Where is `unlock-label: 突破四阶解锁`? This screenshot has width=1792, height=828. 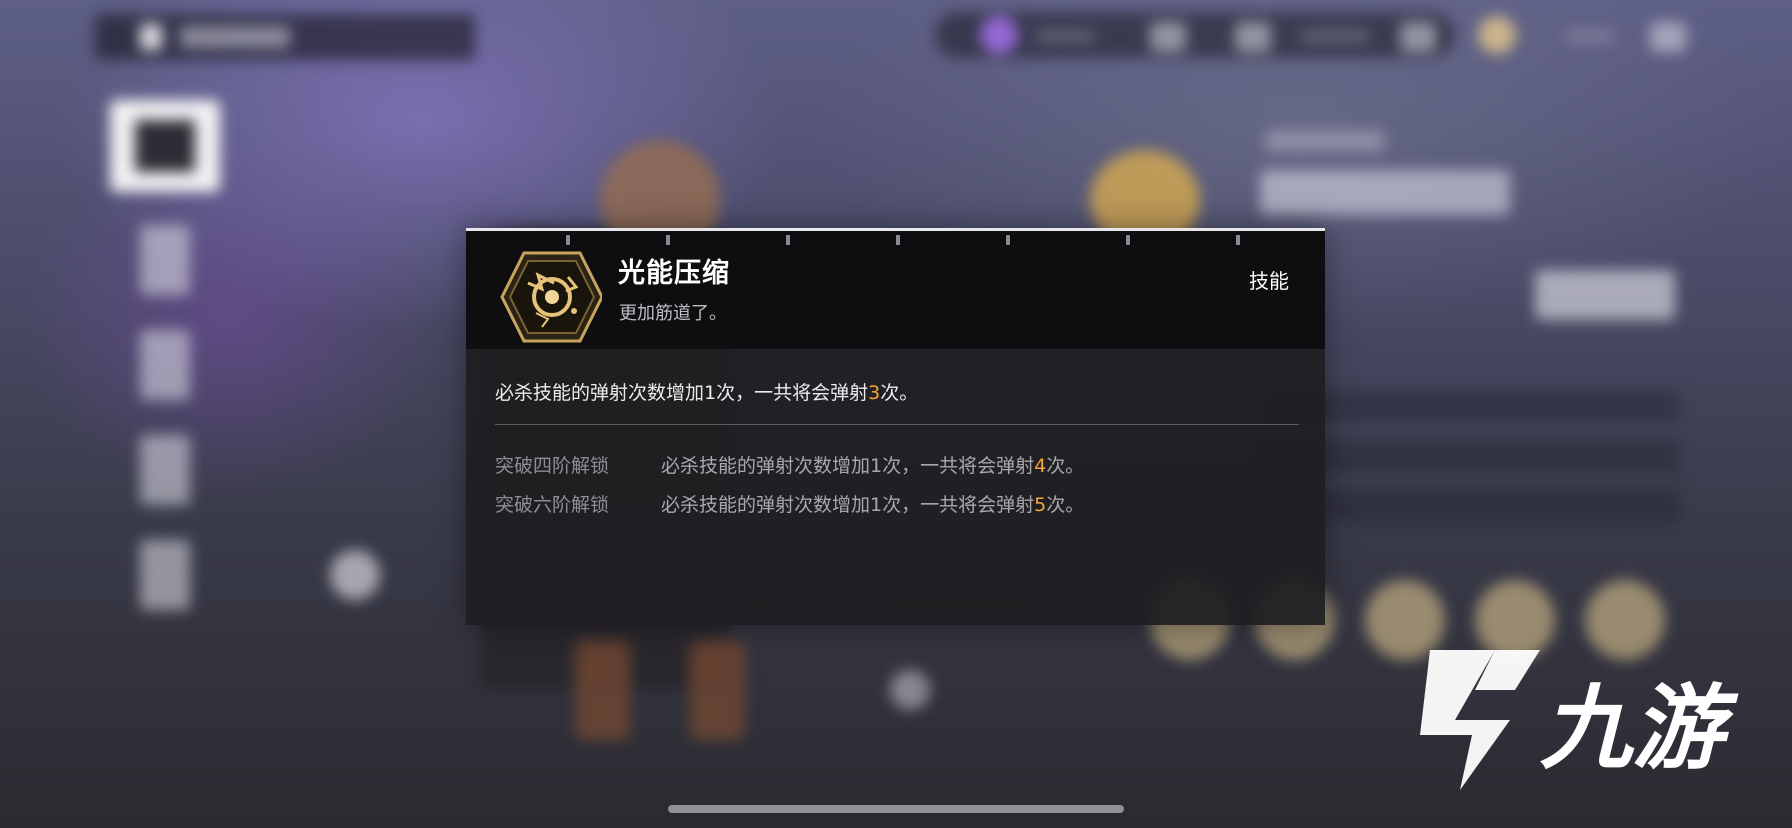
unlock-label: 突破四阶解锁 is located at coordinates (552, 466).